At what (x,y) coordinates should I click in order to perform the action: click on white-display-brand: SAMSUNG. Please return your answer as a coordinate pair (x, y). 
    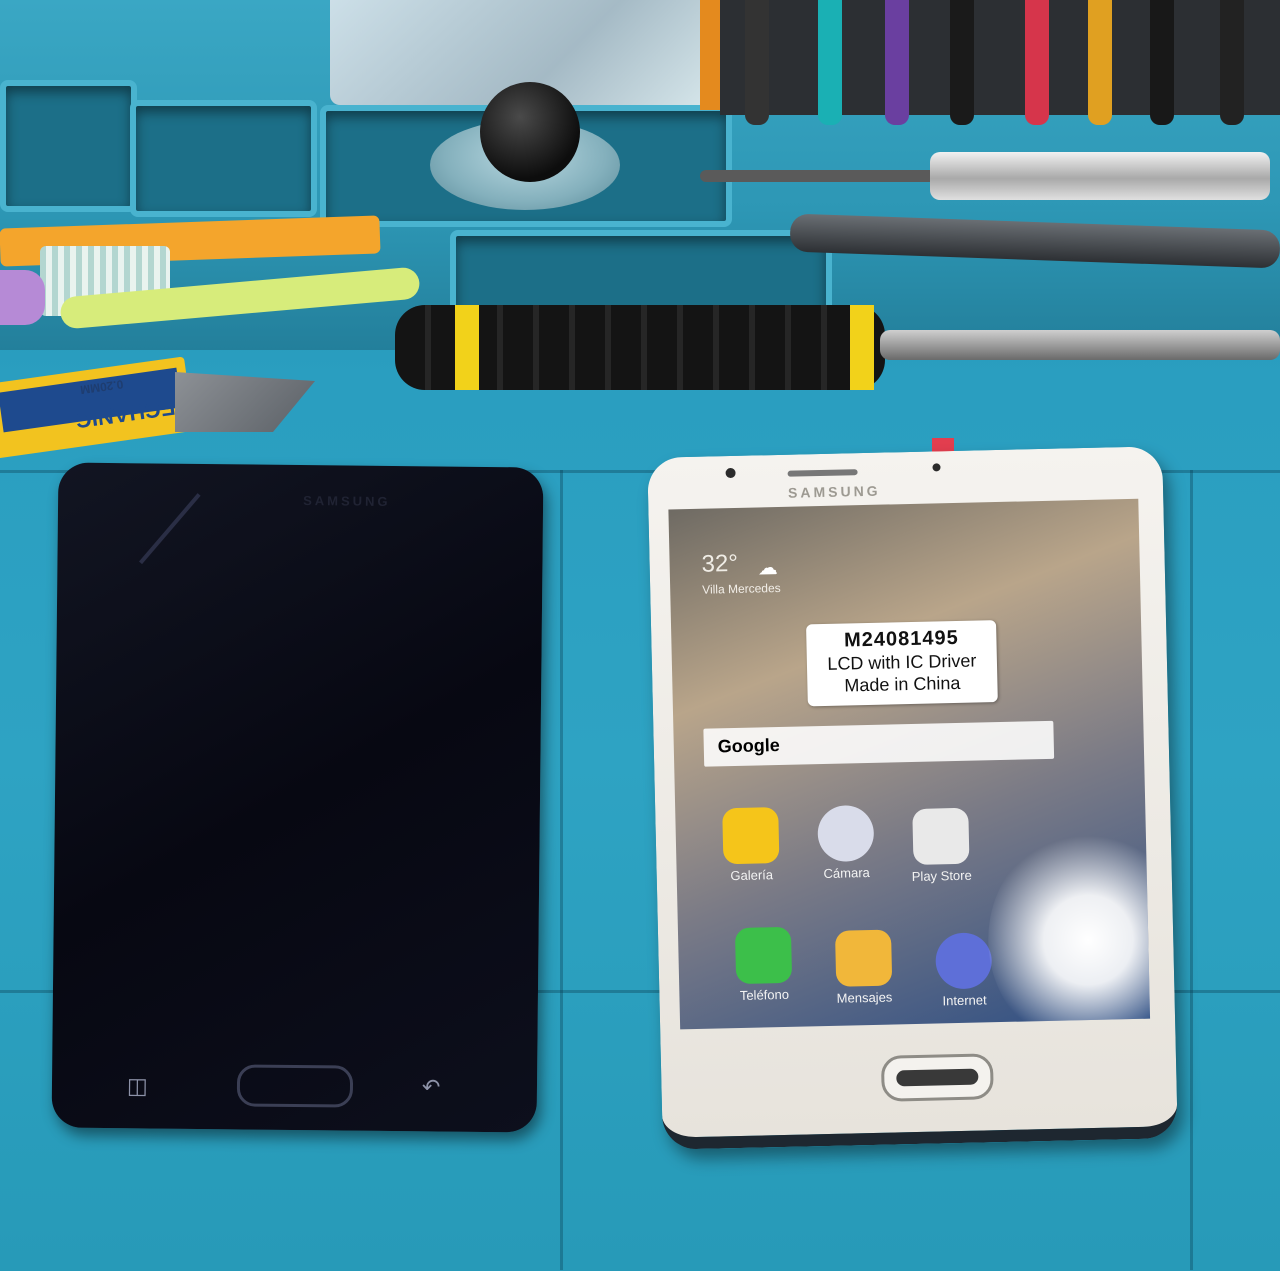
    Looking at the image, I should click on (834, 491).